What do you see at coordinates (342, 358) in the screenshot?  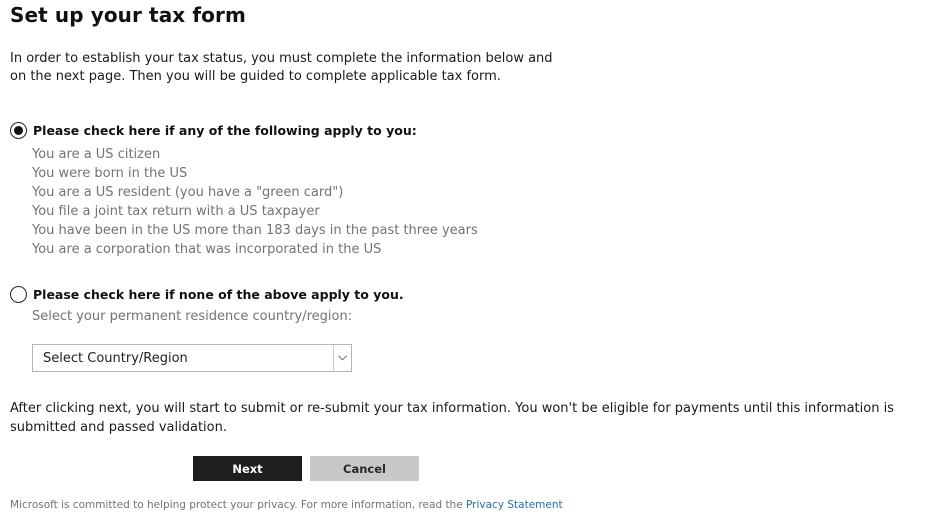 I see `chevron-down-icon` at bounding box center [342, 358].